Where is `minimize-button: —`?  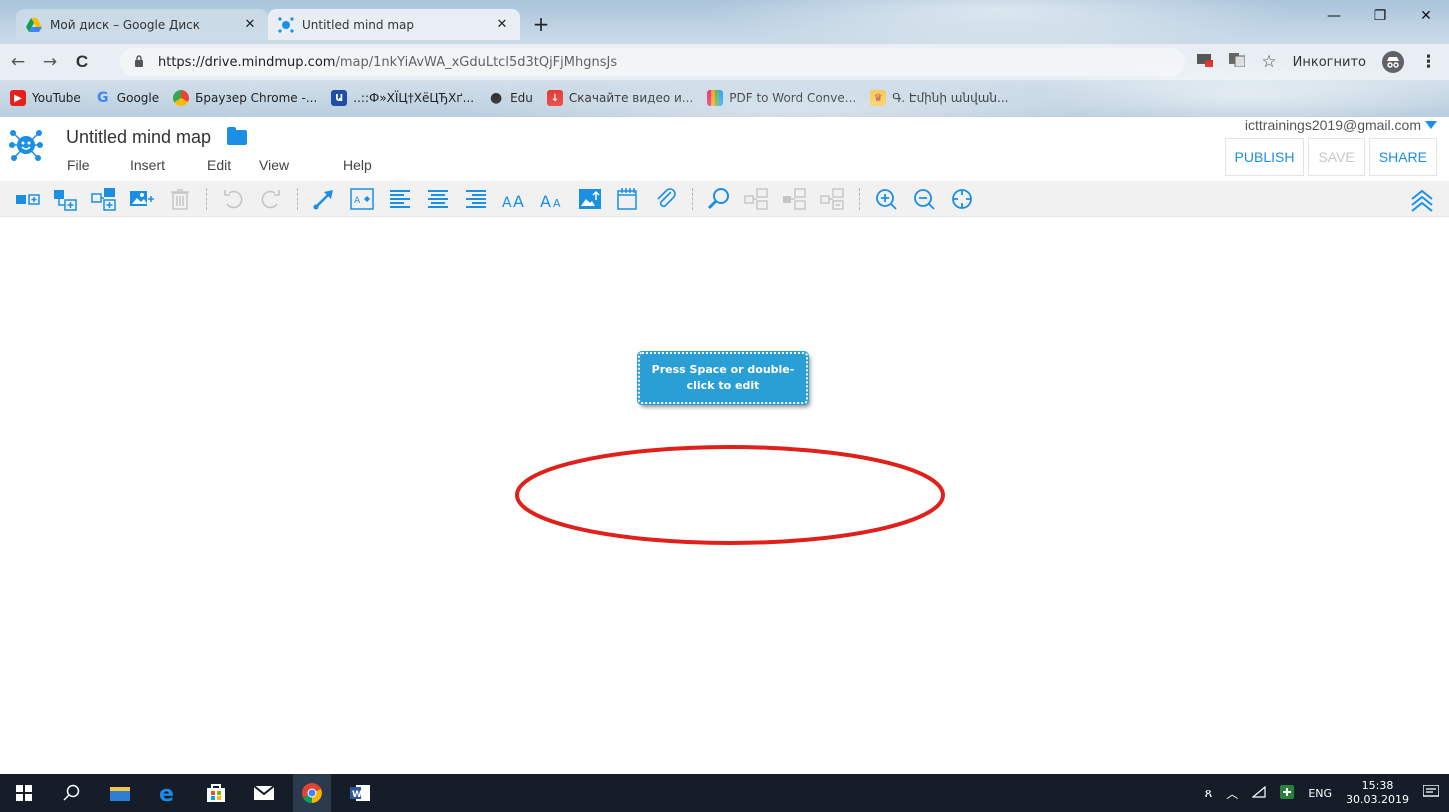 minimize-button: — is located at coordinates (1334, 16).